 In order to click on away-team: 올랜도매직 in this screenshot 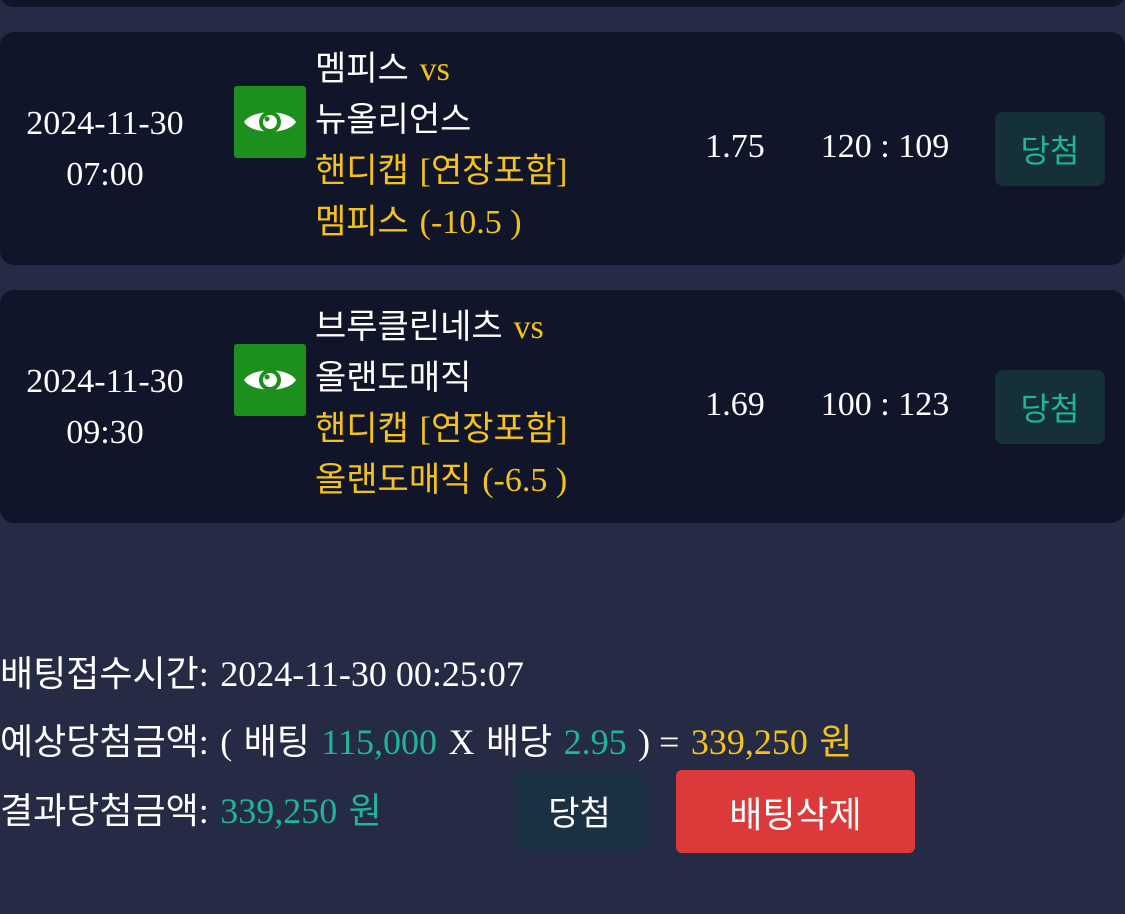, I will do `click(393, 378)`.